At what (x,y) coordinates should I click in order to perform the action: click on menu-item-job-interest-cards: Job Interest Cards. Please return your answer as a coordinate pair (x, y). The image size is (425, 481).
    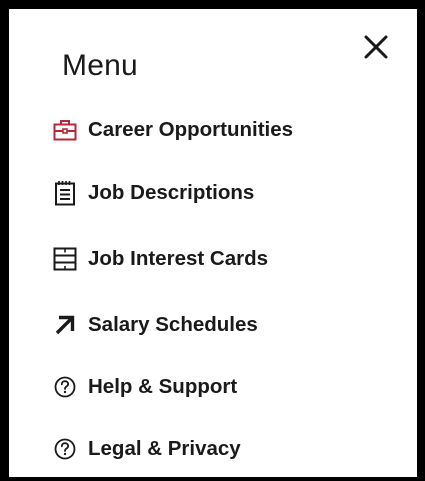
    Looking at the image, I should click on (160, 259).